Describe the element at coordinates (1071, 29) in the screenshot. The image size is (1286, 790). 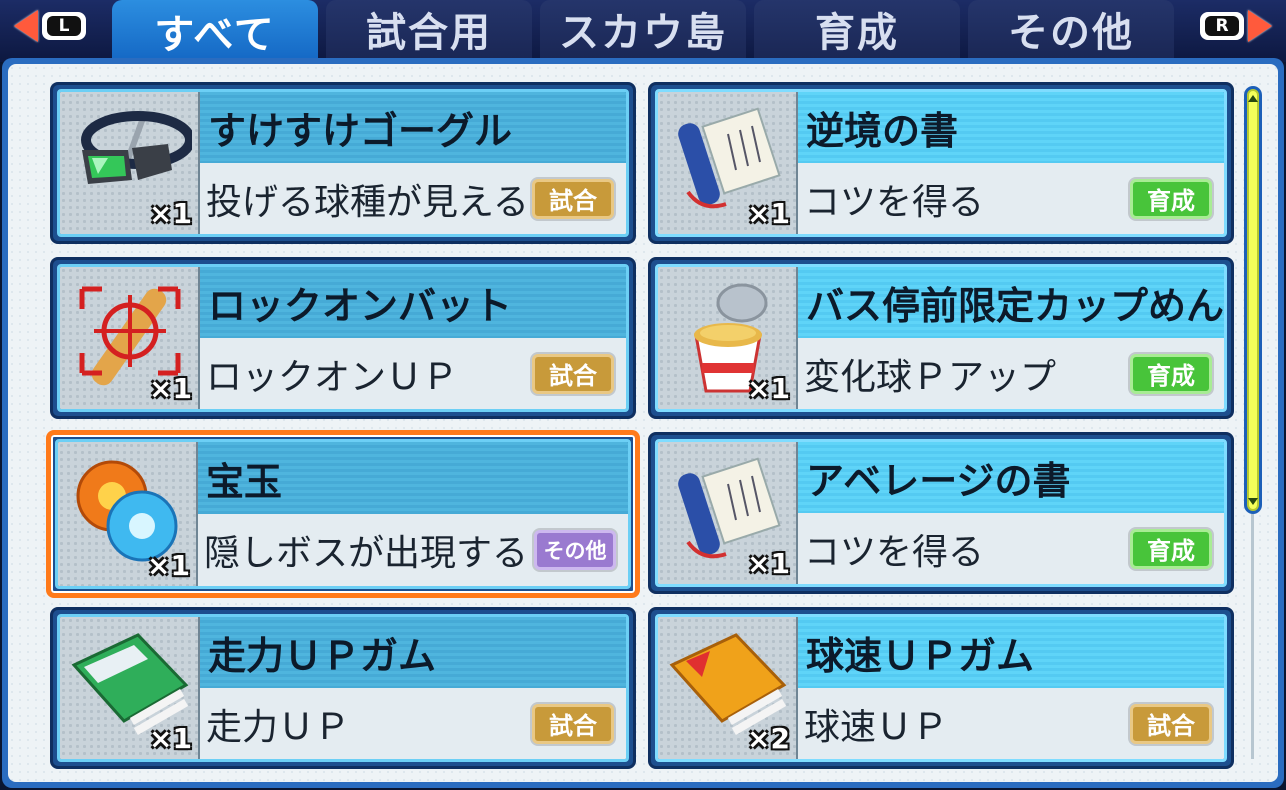
I see `tab-other: その他` at that location.